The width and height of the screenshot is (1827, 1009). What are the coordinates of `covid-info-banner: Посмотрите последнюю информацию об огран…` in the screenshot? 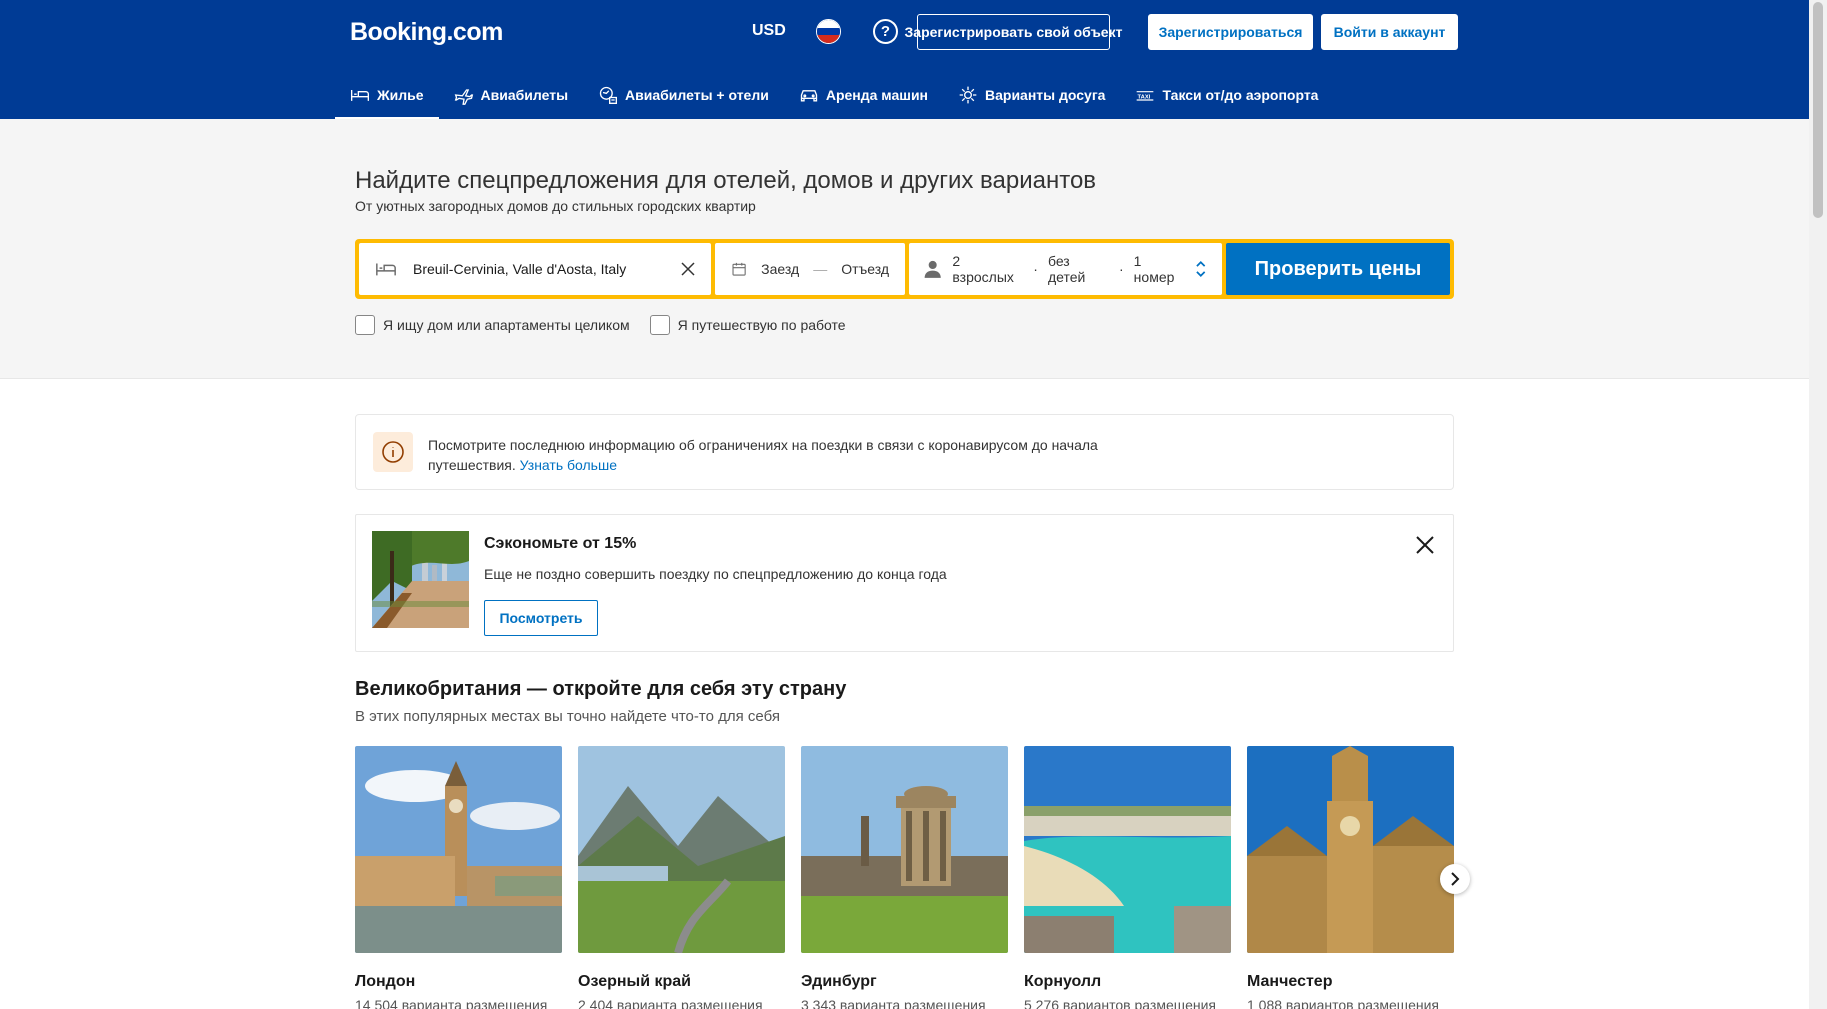 It's located at (904, 452).